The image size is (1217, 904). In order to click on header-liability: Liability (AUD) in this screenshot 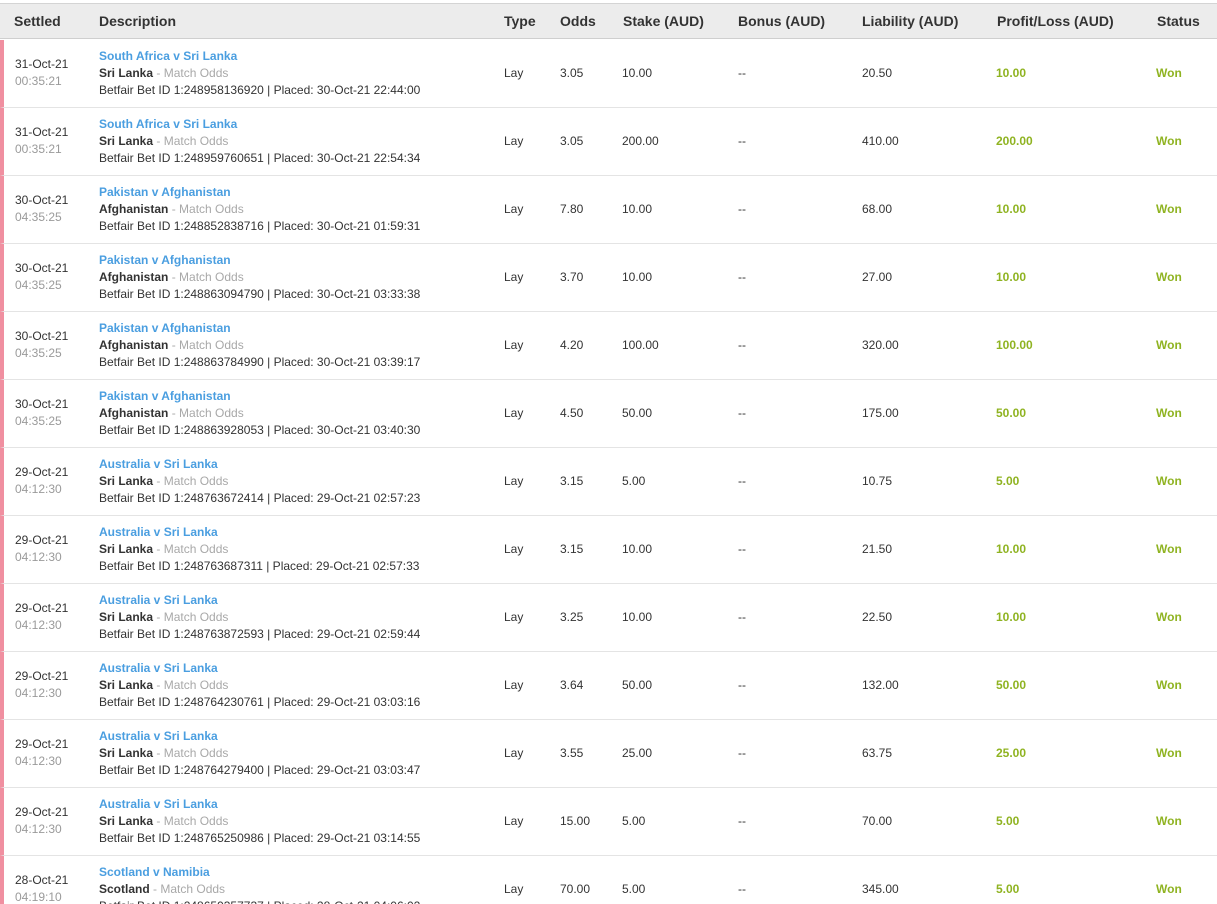, I will do `click(910, 21)`.